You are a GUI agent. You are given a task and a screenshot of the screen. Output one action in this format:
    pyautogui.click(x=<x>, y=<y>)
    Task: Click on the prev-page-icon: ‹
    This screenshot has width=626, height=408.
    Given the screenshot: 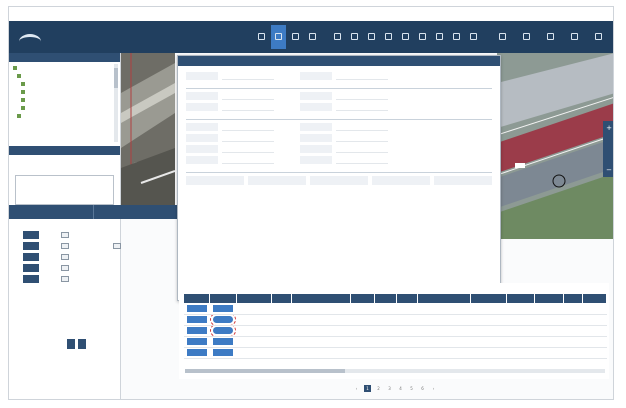 What is the action you would take?
    pyautogui.click(x=356, y=388)
    